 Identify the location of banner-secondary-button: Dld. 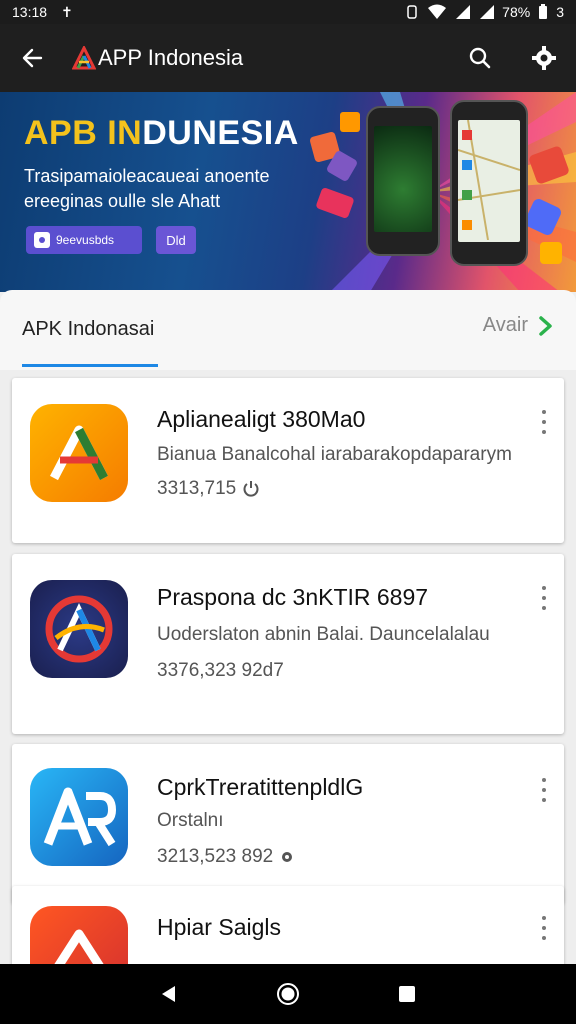
(176, 240).